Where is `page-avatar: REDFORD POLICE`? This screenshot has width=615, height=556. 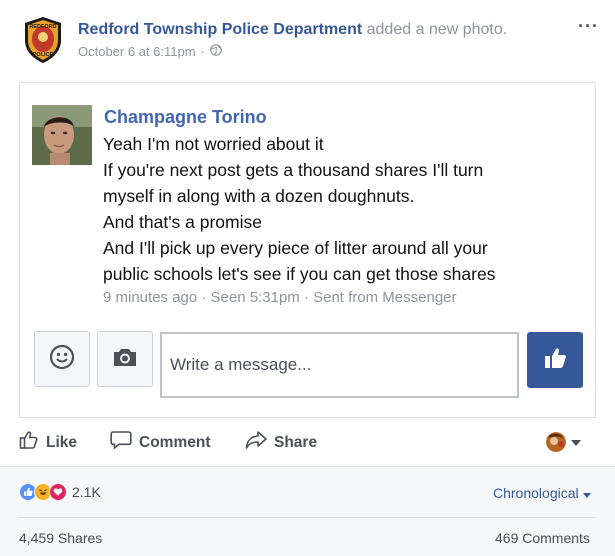
page-avatar: REDFORD POLICE is located at coordinates (43, 40).